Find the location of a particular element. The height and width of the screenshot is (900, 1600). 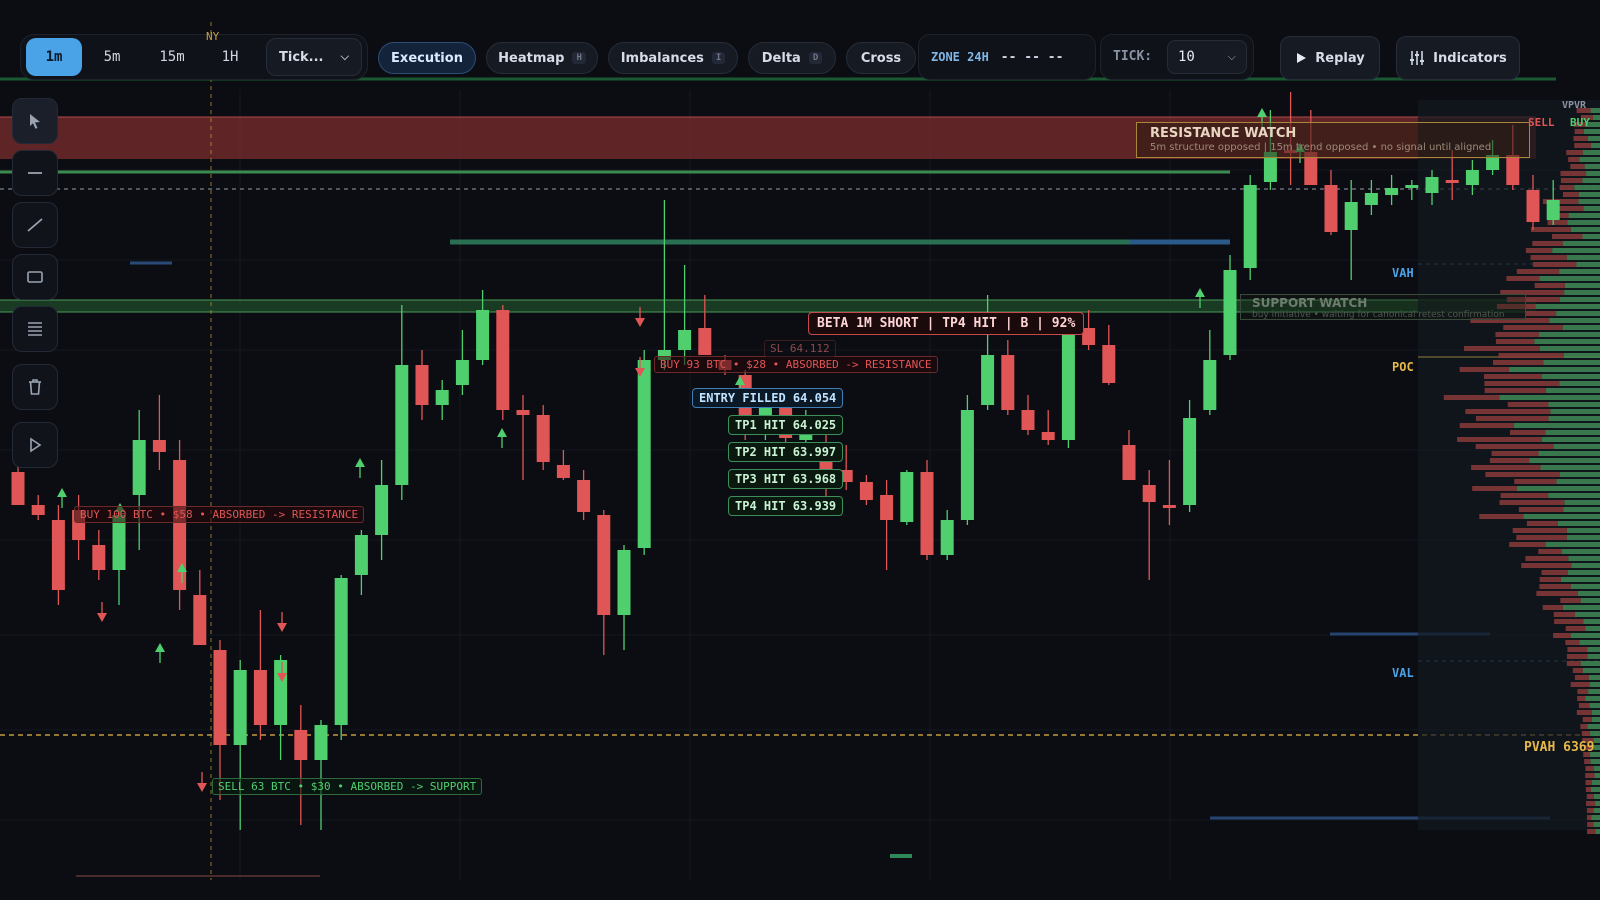

fib-lines-tool is located at coordinates (35, 329).